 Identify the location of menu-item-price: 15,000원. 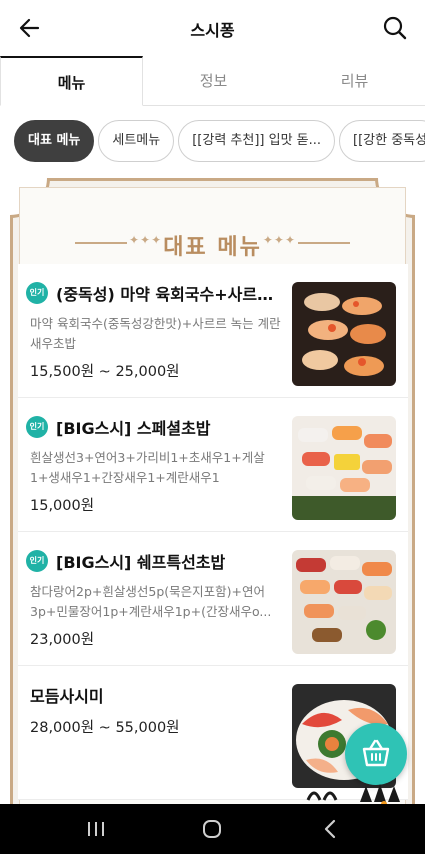
(62, 506).